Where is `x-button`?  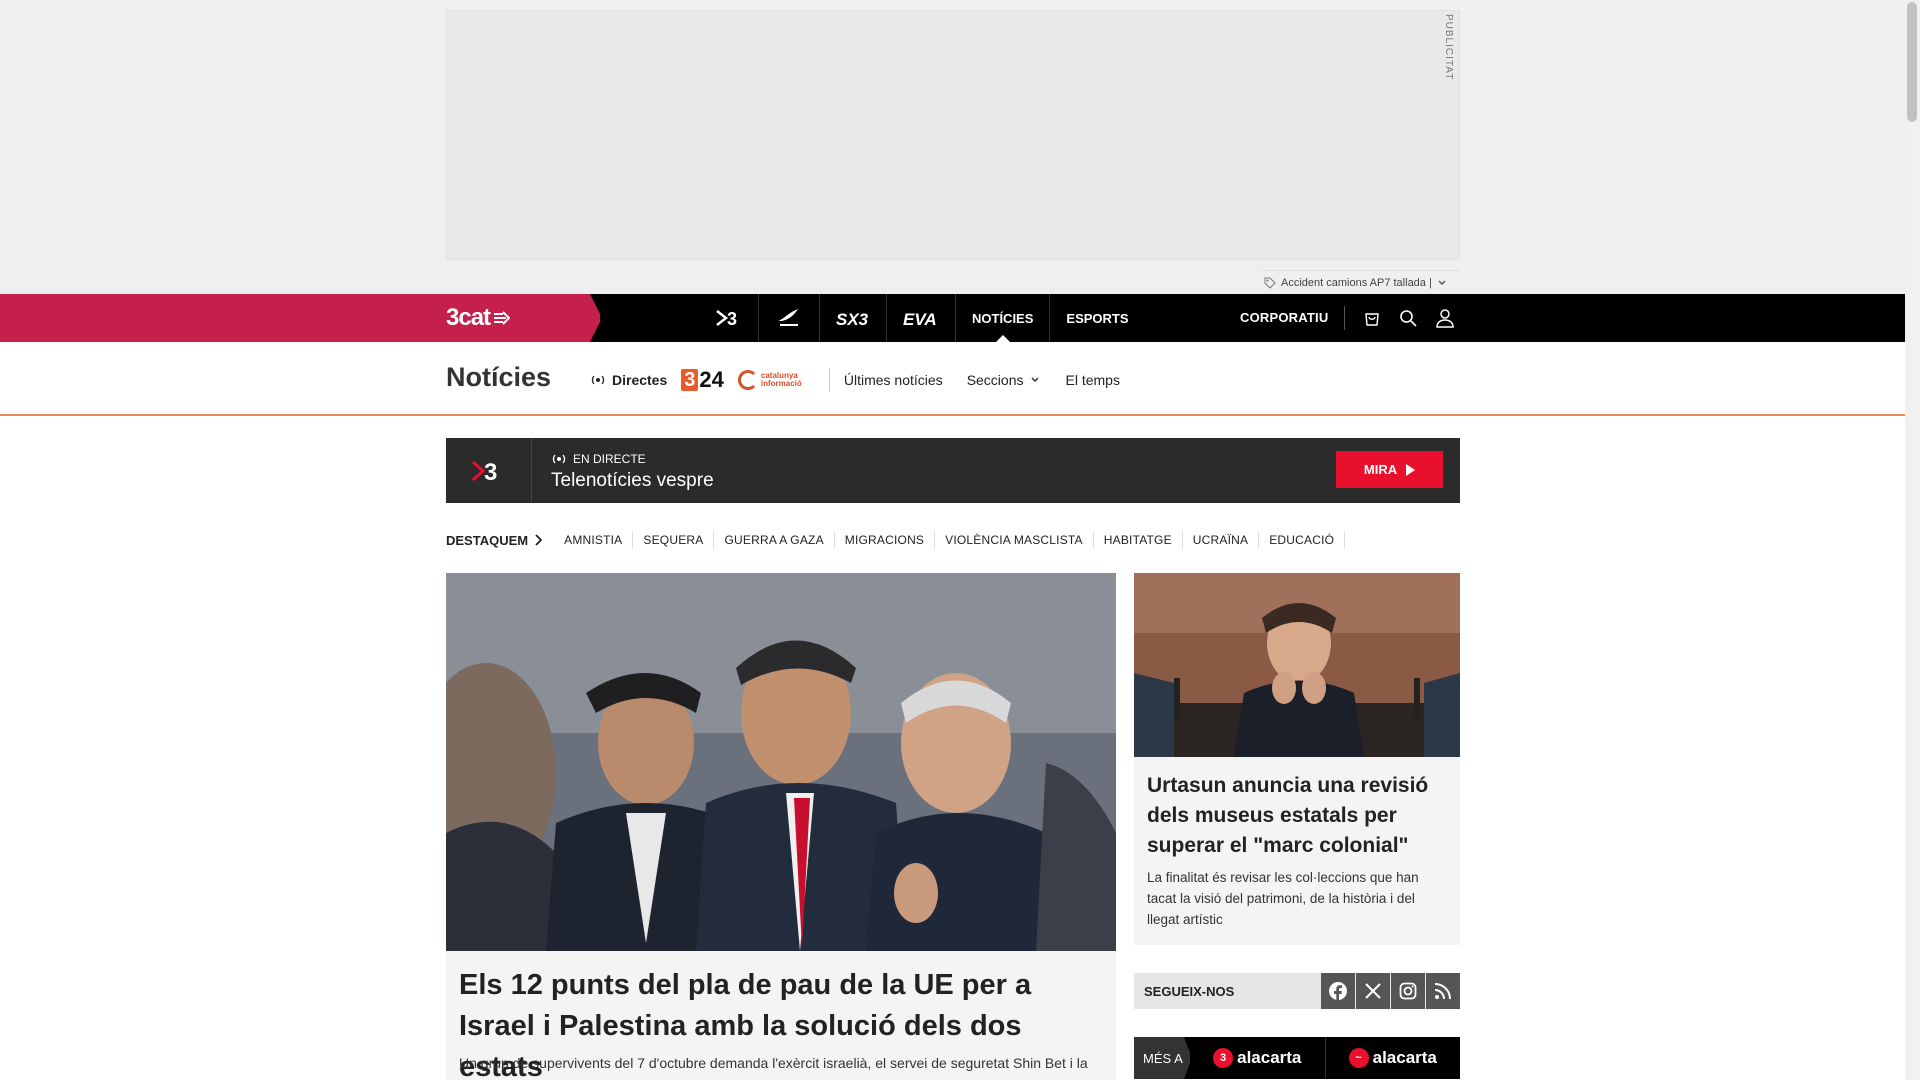 x-button is located at coordinates (1373, 991).